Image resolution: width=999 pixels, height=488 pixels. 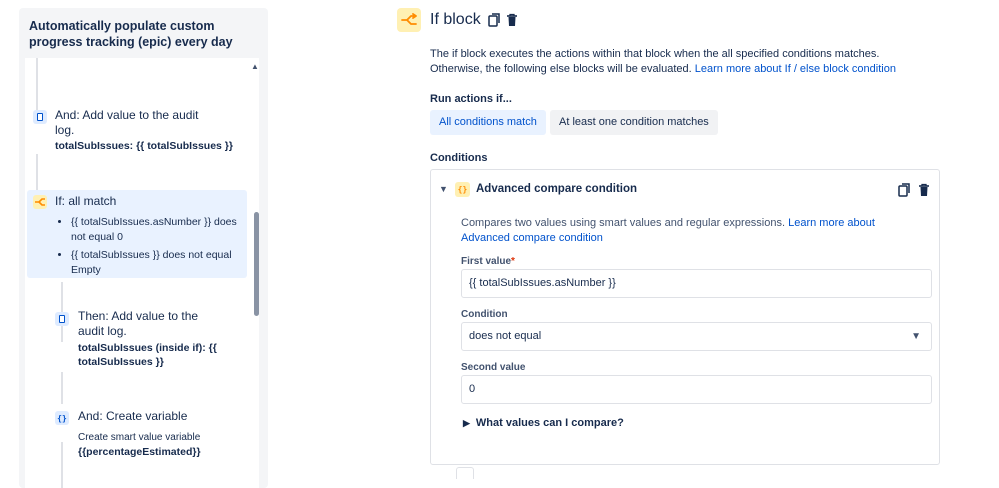 What do you see at coordinates (634, 122) in the screenshot?
I see `tab-at-least-one-condition: At least one condition matches` at bounding box center [634, 122].